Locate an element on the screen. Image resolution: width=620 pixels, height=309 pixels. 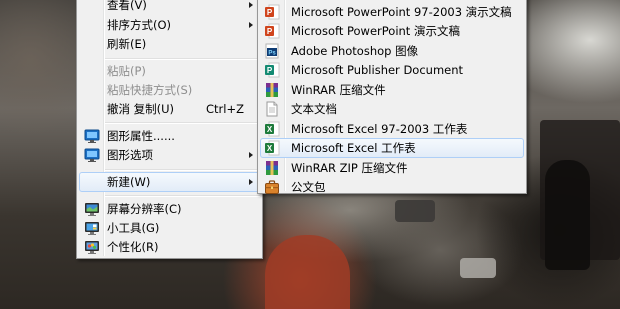
screen-resolution-icon is located at coordinates (92, 209).